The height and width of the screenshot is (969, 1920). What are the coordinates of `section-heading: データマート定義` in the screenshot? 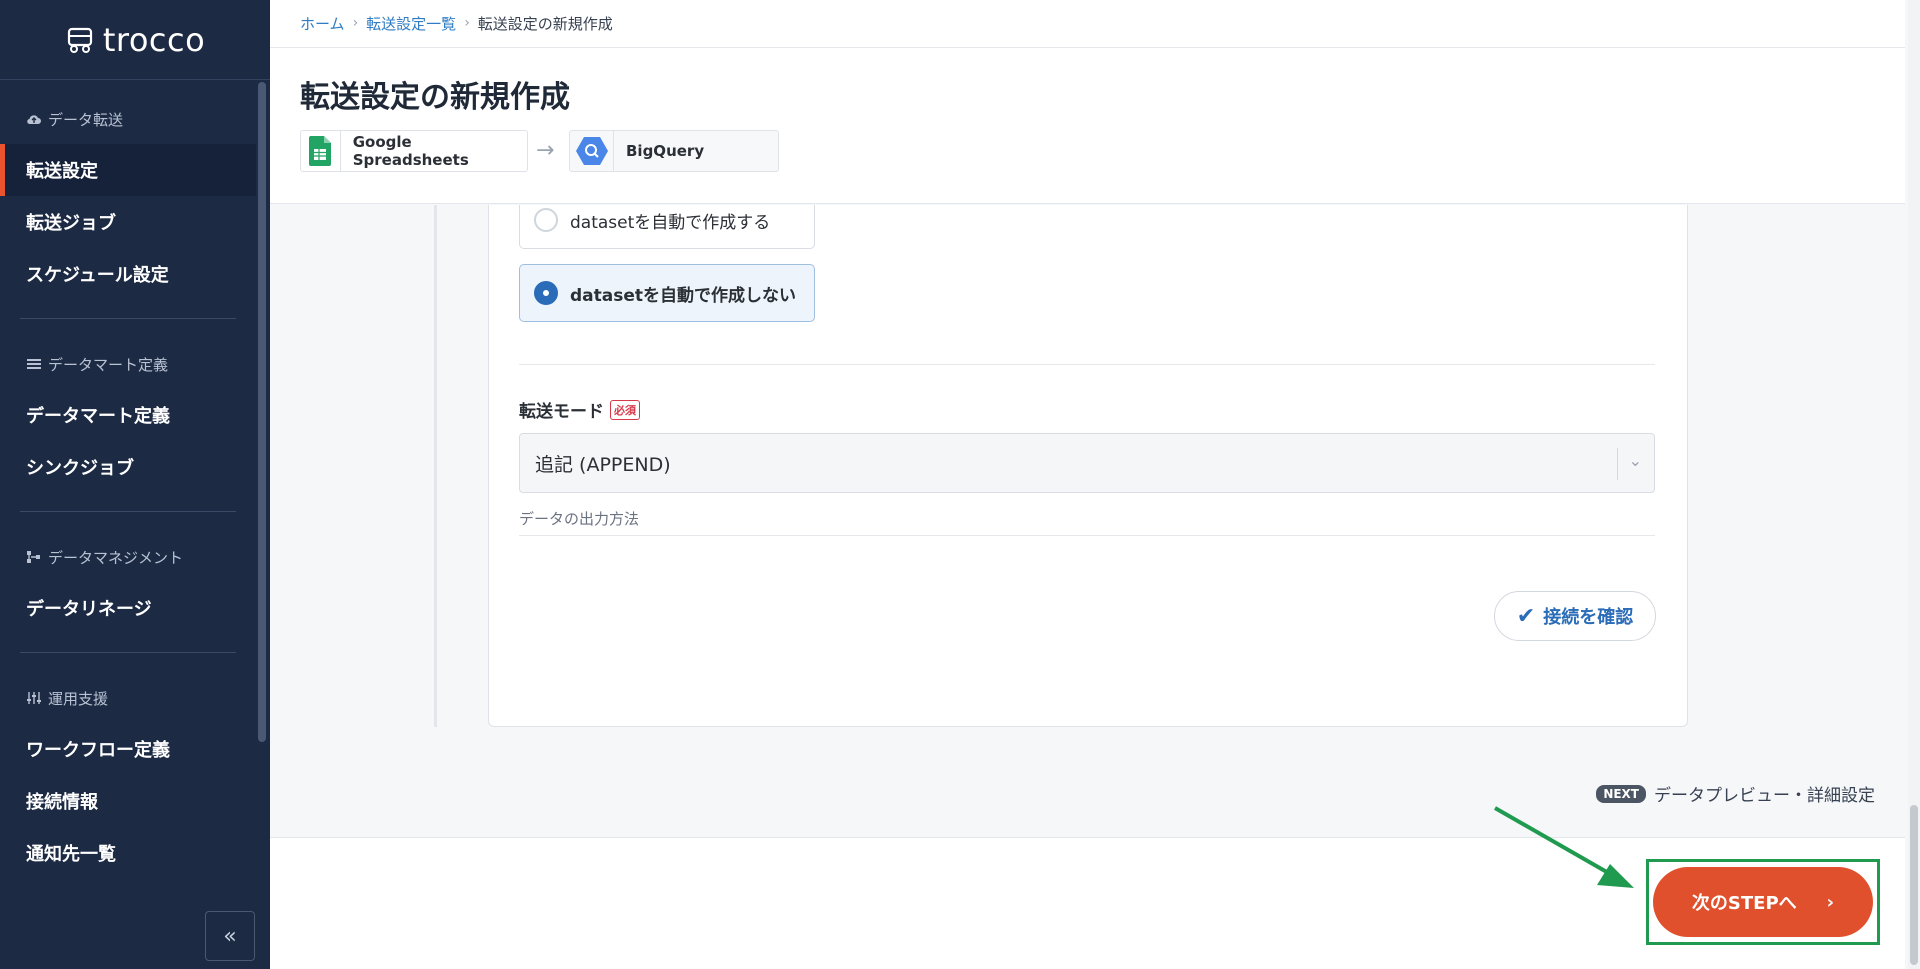 It's located at (128, 364).